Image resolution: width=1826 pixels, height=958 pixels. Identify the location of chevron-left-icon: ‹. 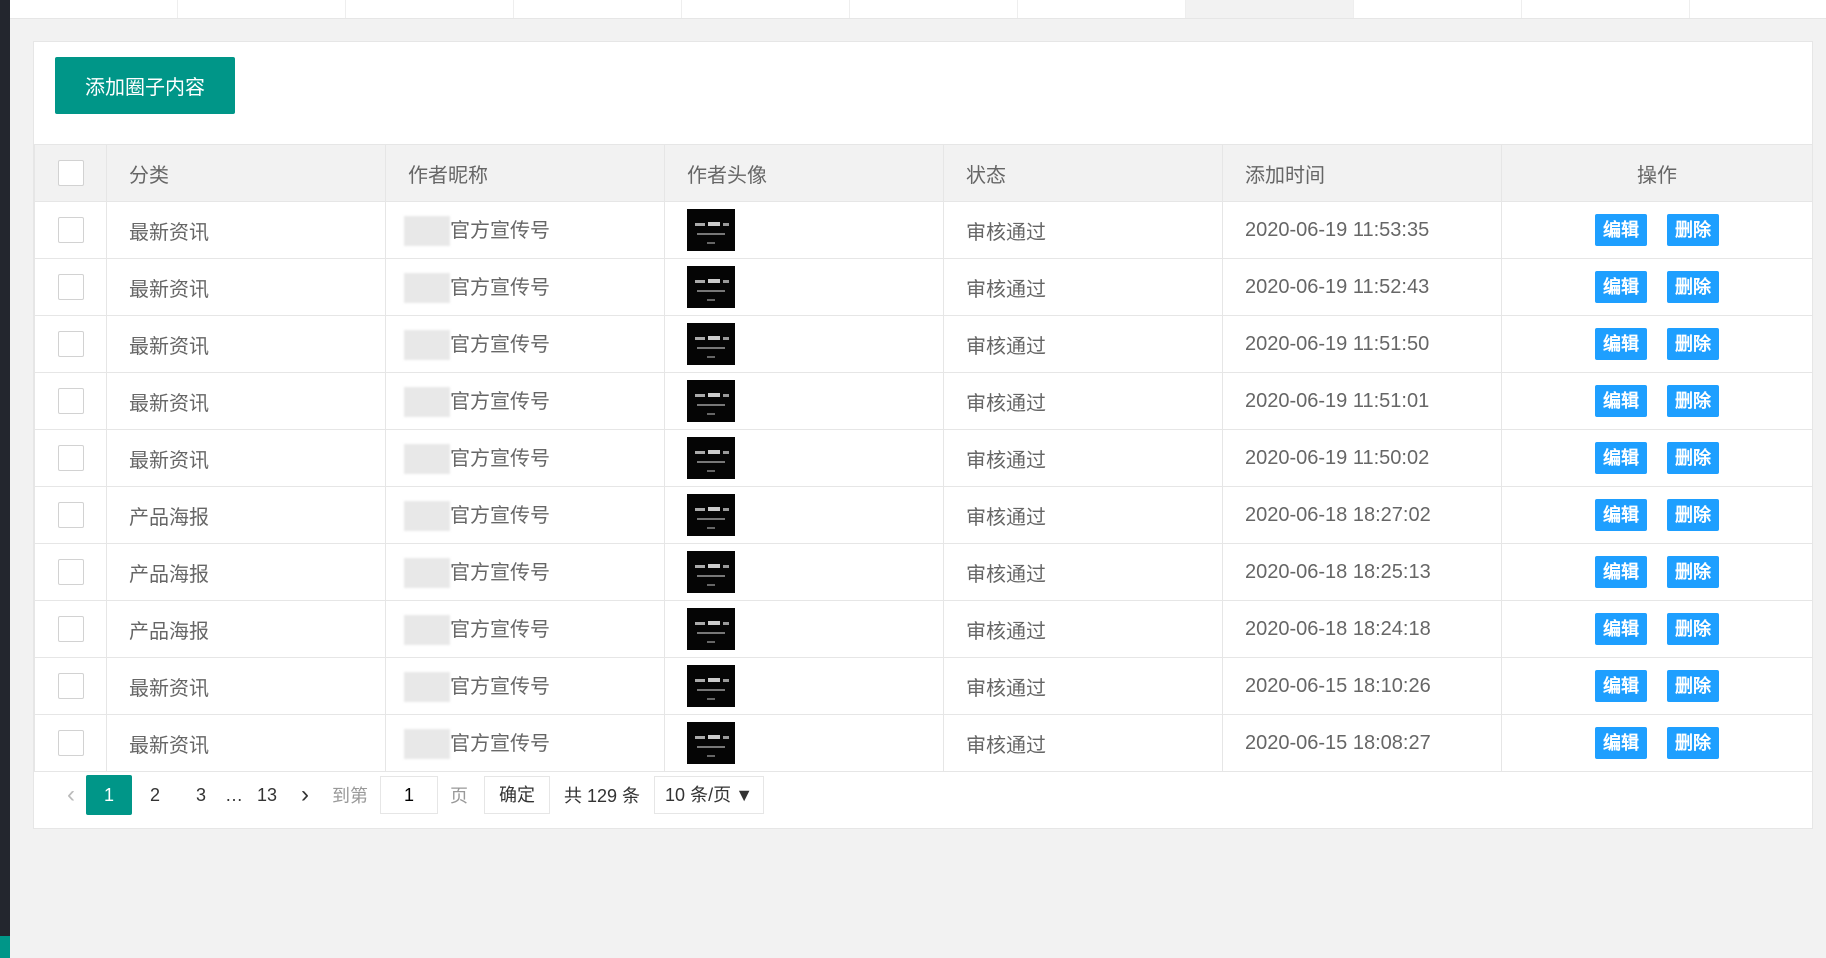
(71, 795).